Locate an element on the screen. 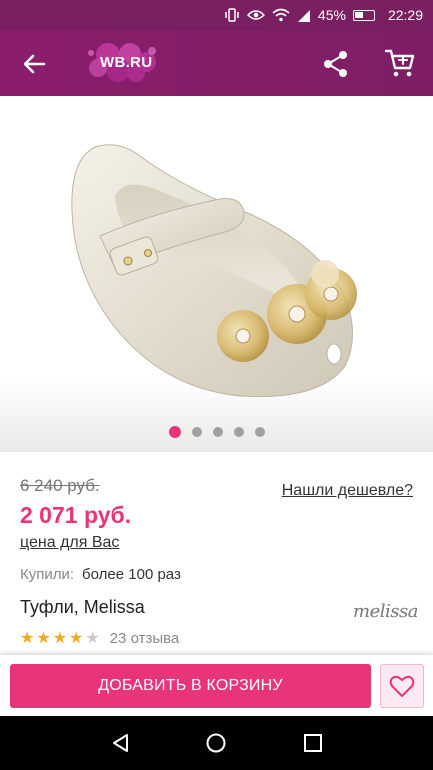  status-bar: 45% 22:29 is located at coordinates (216, 15).